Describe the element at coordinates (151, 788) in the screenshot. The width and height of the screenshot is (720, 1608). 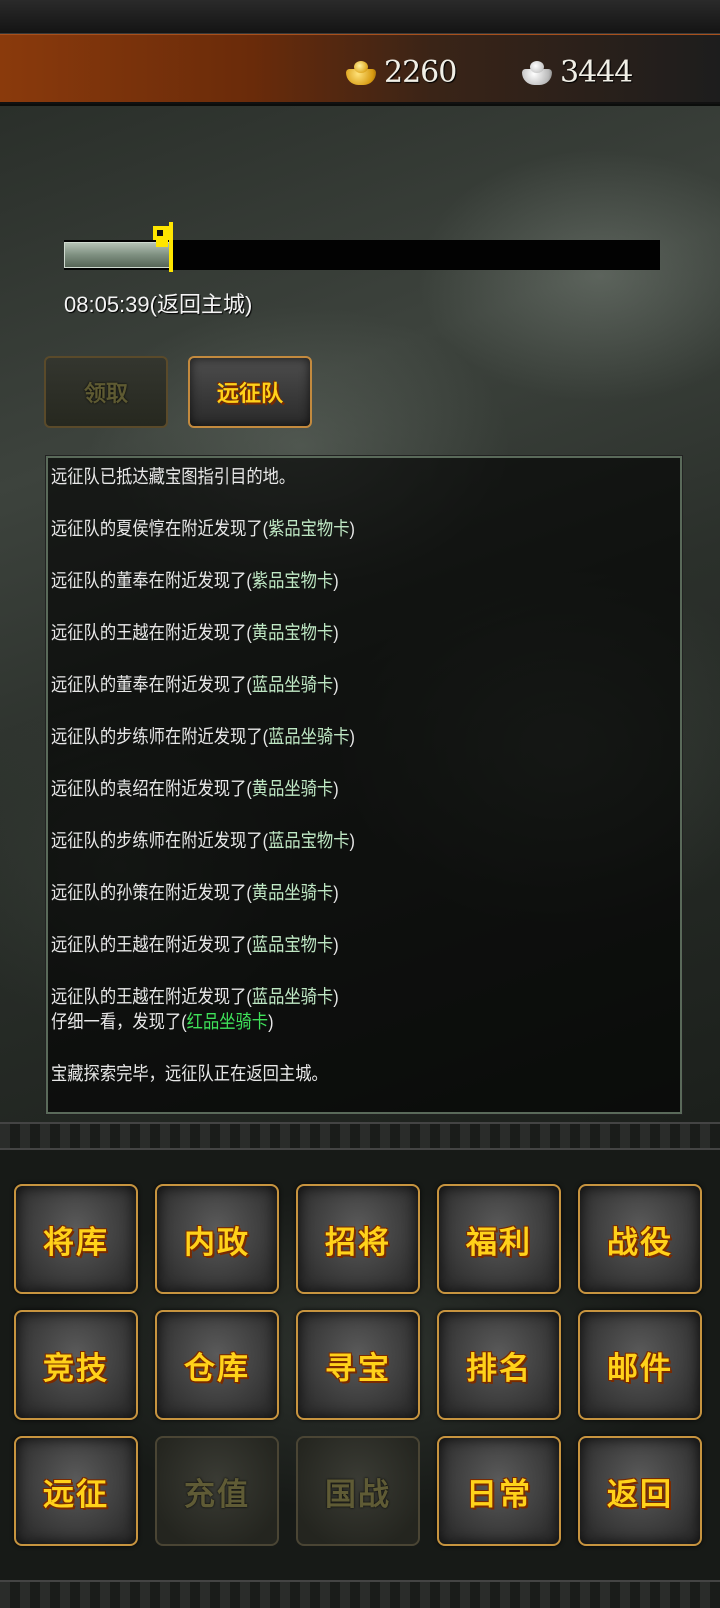
I see `log-text: 远征队的袁绍在附近发现了(` at that location.